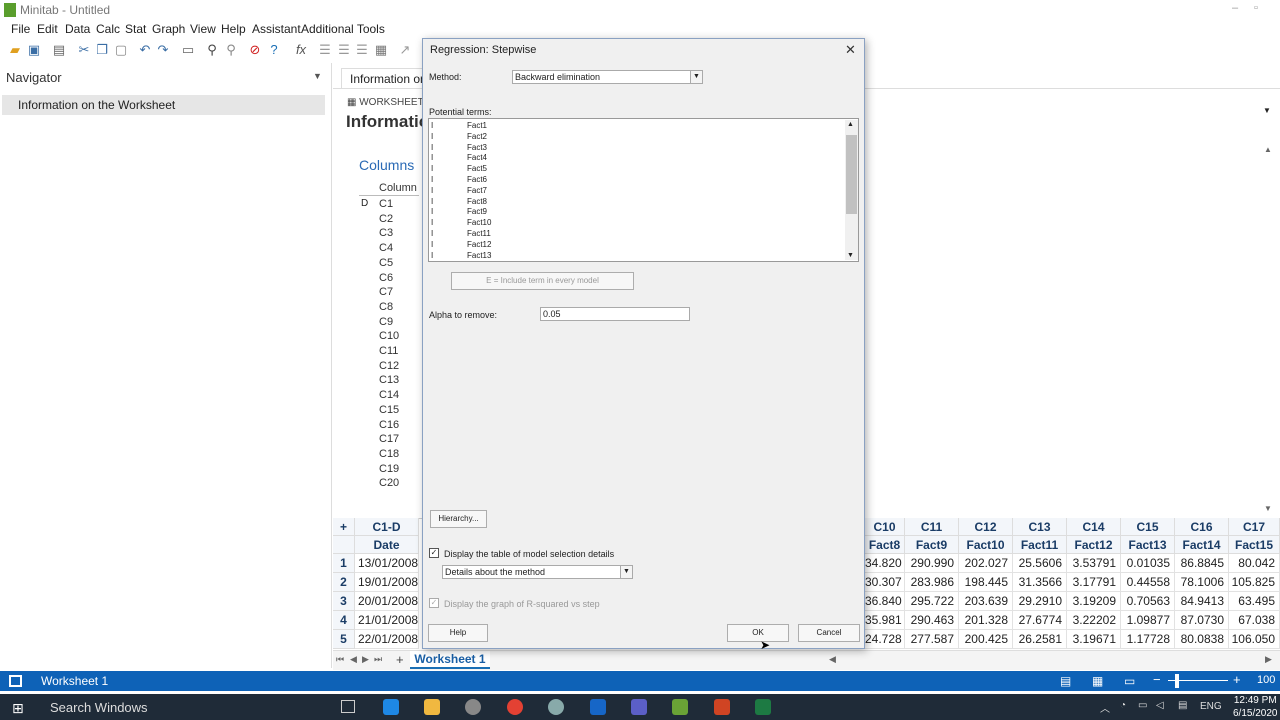 This screenshot has height=720, width=1280. What do you see at coordinates (400, 659) in the screenshot?
I see `add-sheet-button: +` at bounding box center [400, 659].